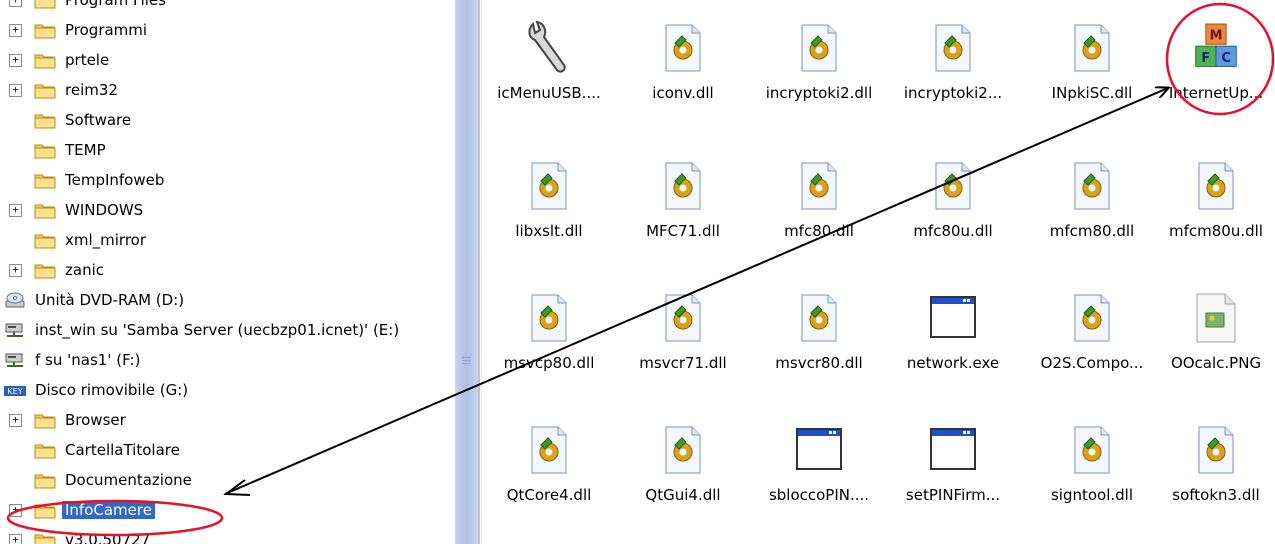  What do you see at coordinates (60, 60) in the screenshot?
I see `tree-item: + prtele` at bounding box center [60, 60].